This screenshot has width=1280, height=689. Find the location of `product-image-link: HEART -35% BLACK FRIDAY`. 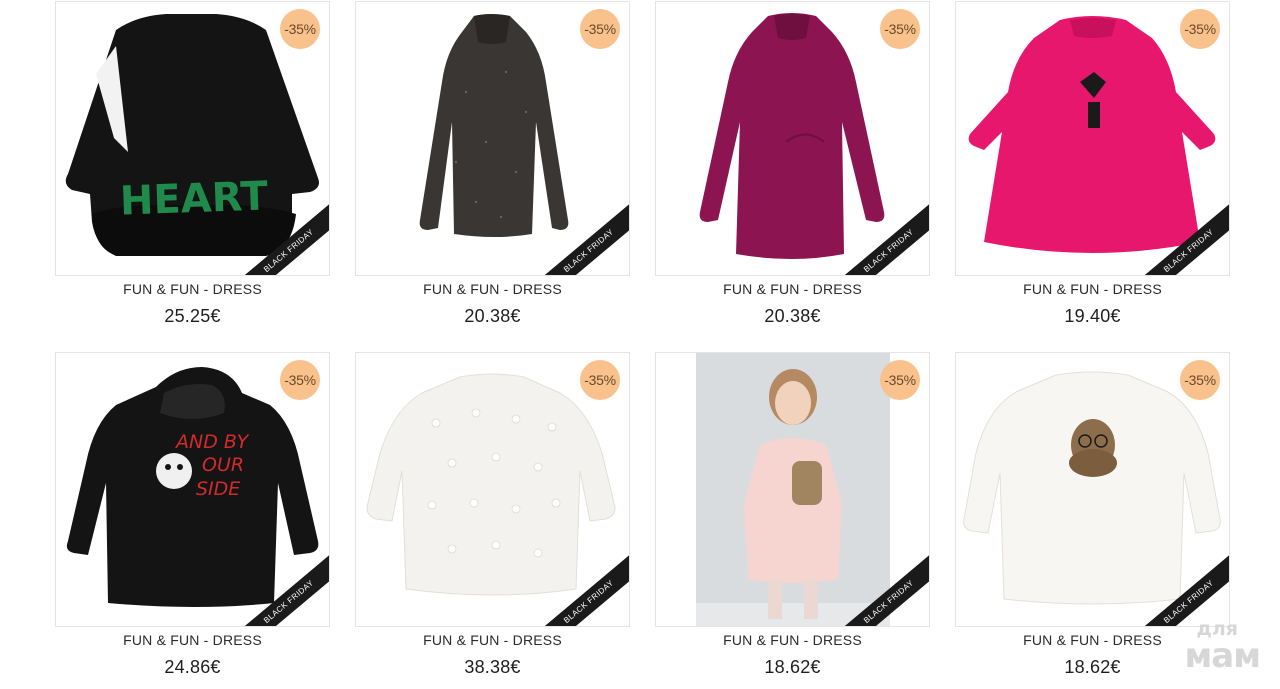

product-image-link: HEART -35% BLACK FRIDAY is located at coordinates (192, 138).